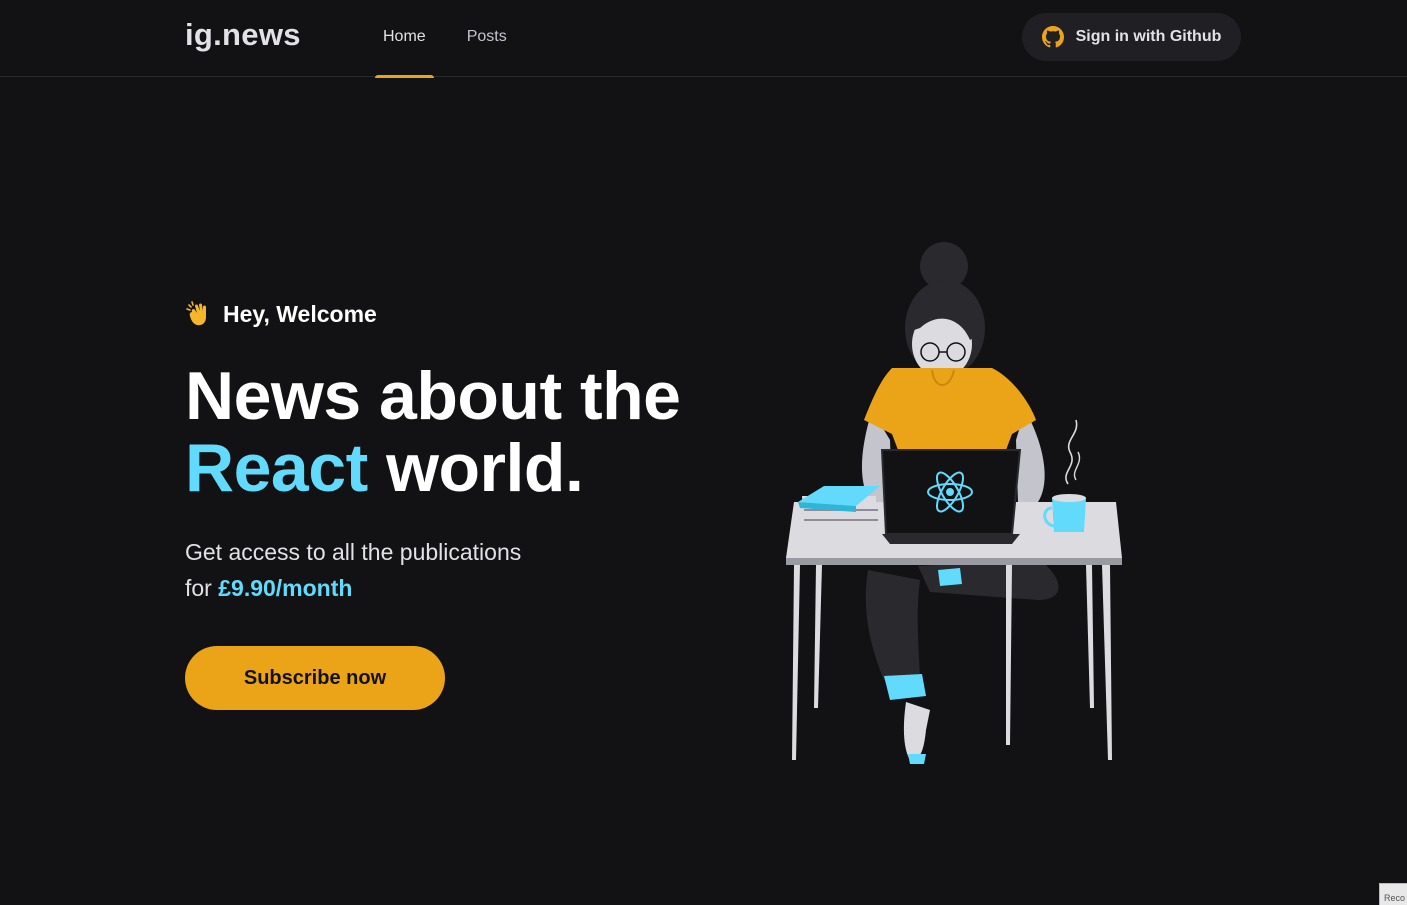 Image resolution: width=1407 pixels, height=905 pixels. Describe the element at coordinates (955, 507) in the screenshot. I see `avatar-illustration` at that location.